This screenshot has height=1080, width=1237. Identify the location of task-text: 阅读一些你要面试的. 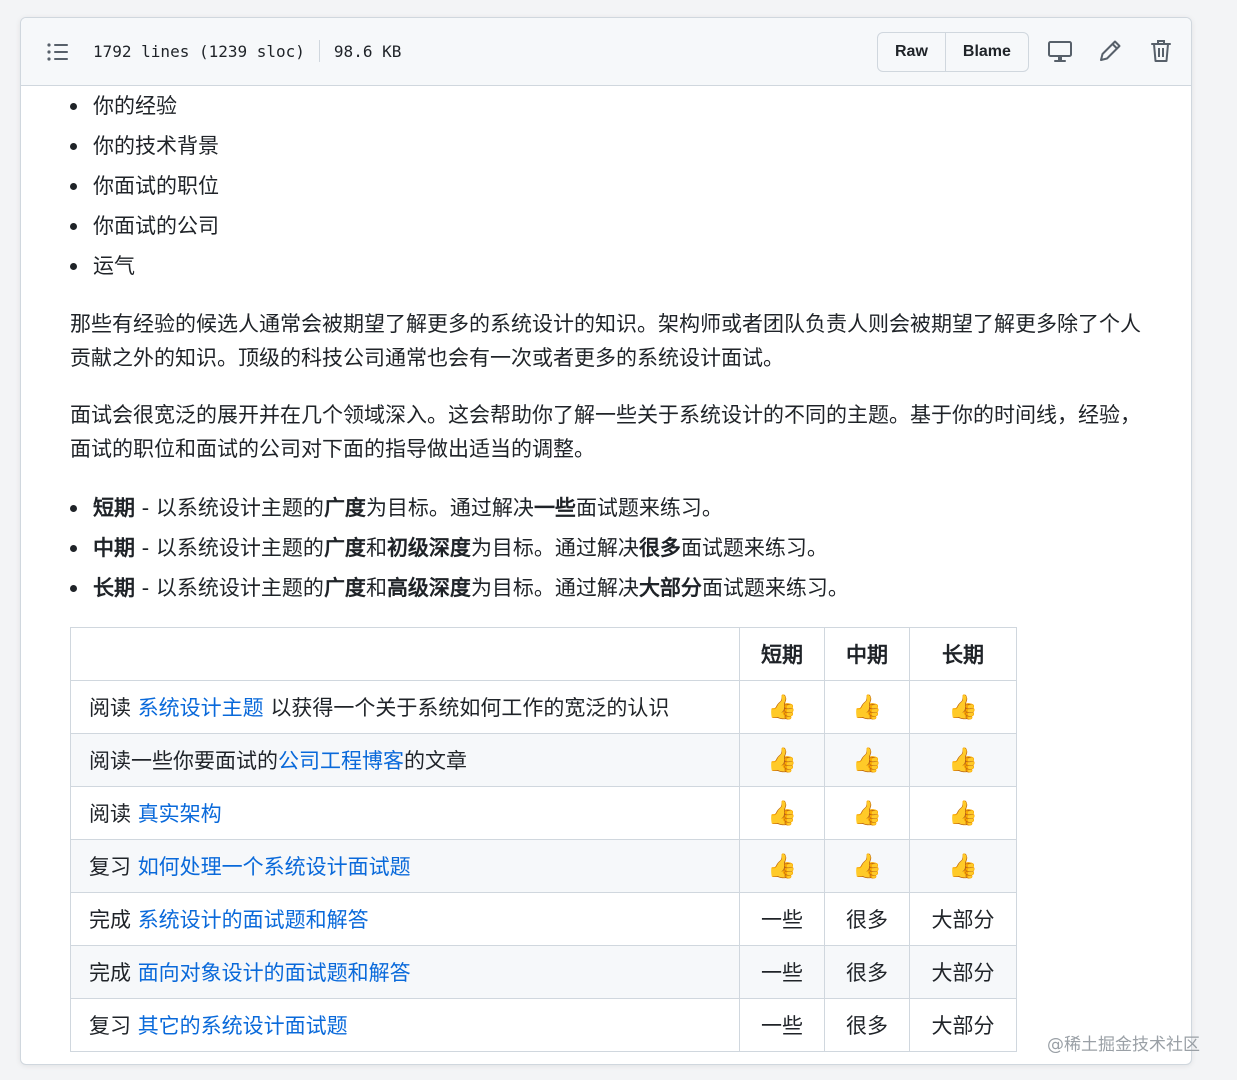
(183, 761).